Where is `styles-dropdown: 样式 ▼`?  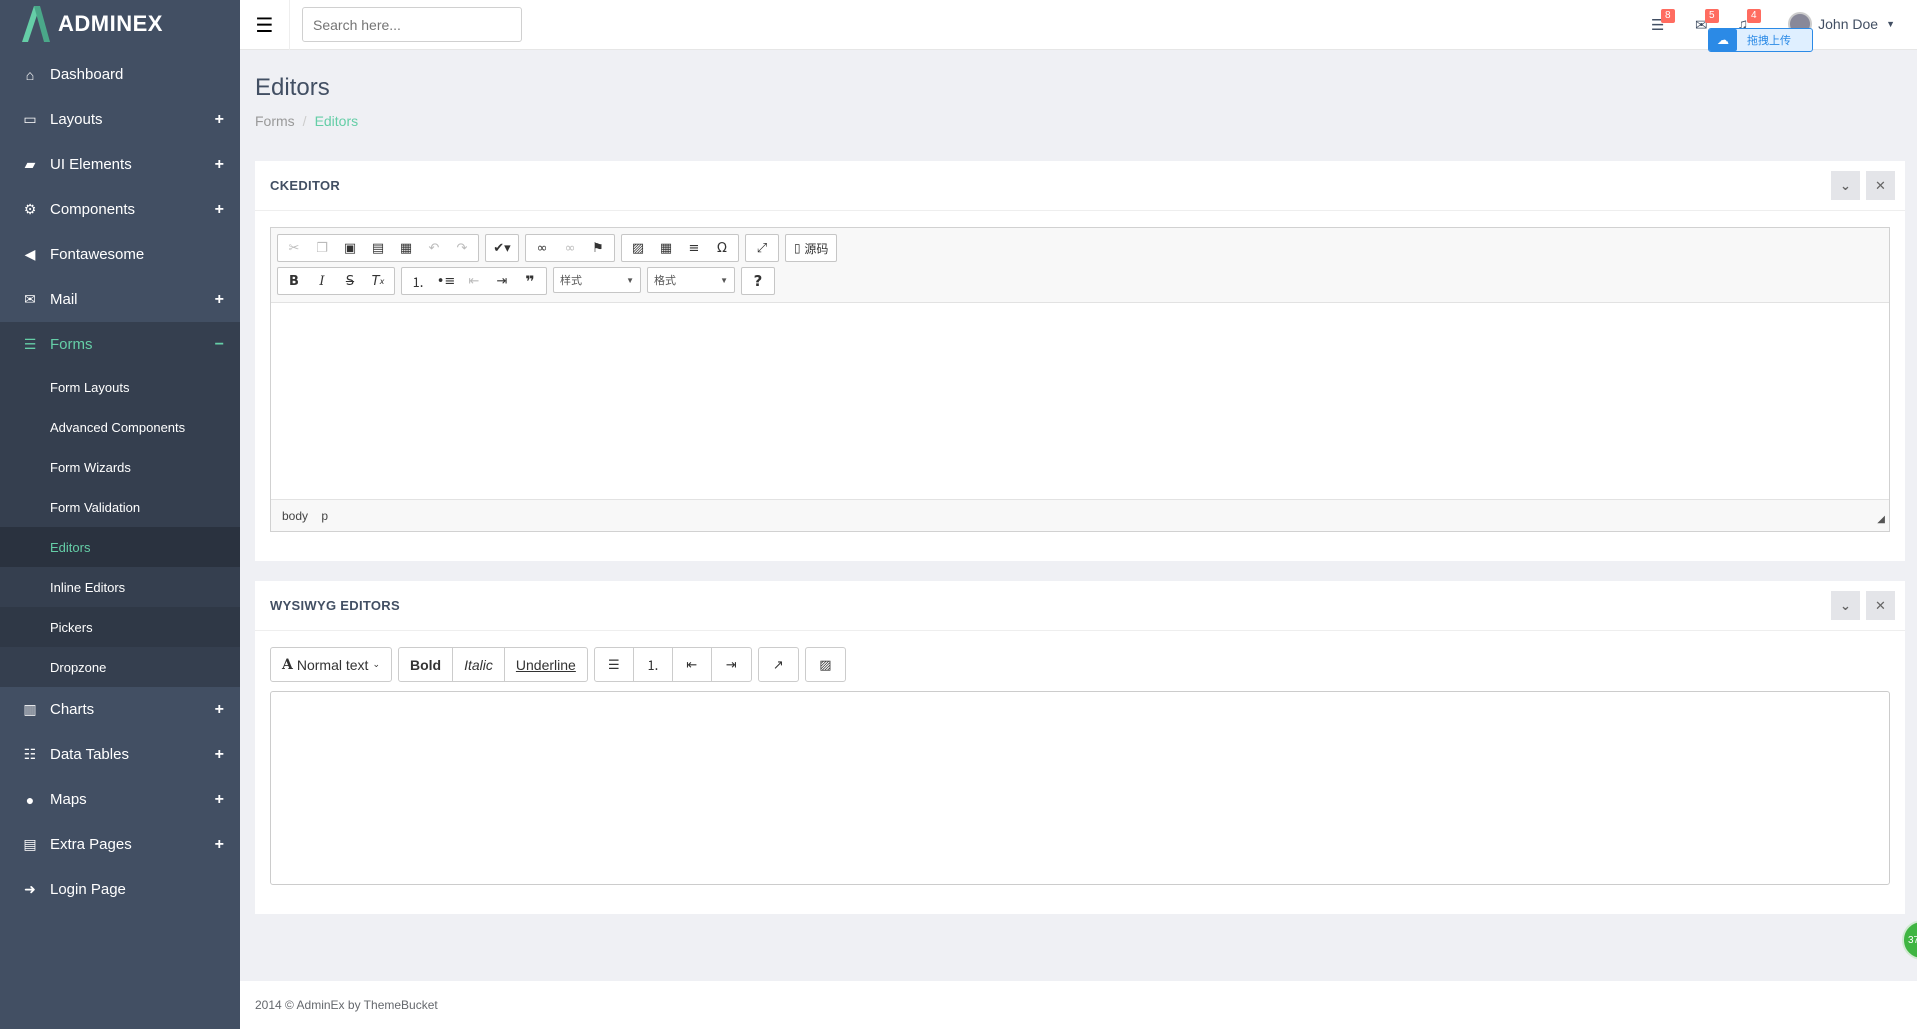 styles-dropdown: 样式 ▼ is located at coordinates (597, 280).